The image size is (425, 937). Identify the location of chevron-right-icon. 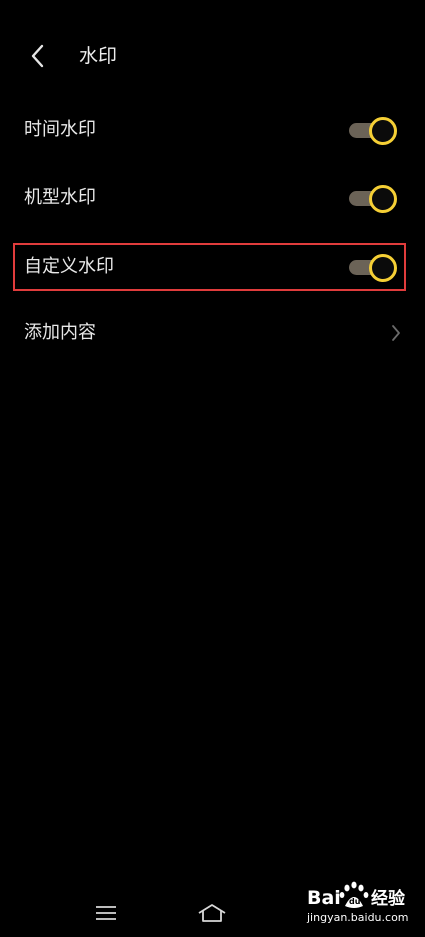
(396, 333).